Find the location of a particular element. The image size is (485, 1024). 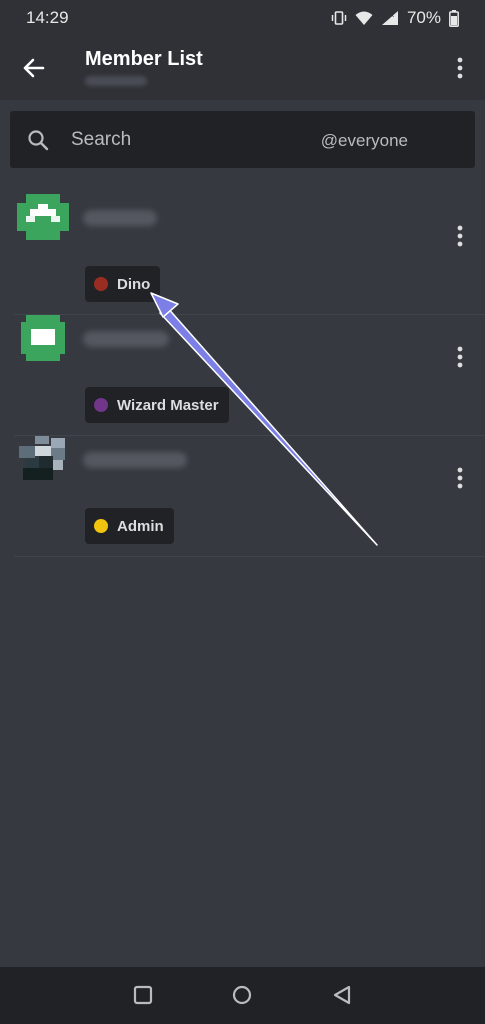

wifi-icon is located at coordinates (364, 18).